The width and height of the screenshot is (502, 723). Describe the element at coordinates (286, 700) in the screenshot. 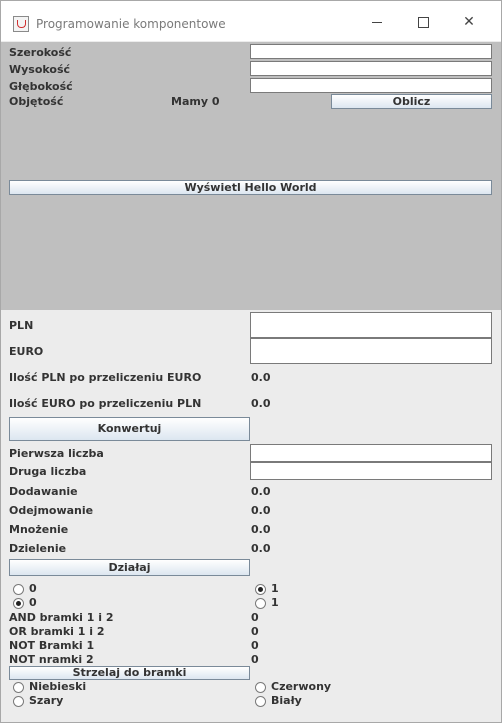

I see `color-white-label: Biały` at that location.